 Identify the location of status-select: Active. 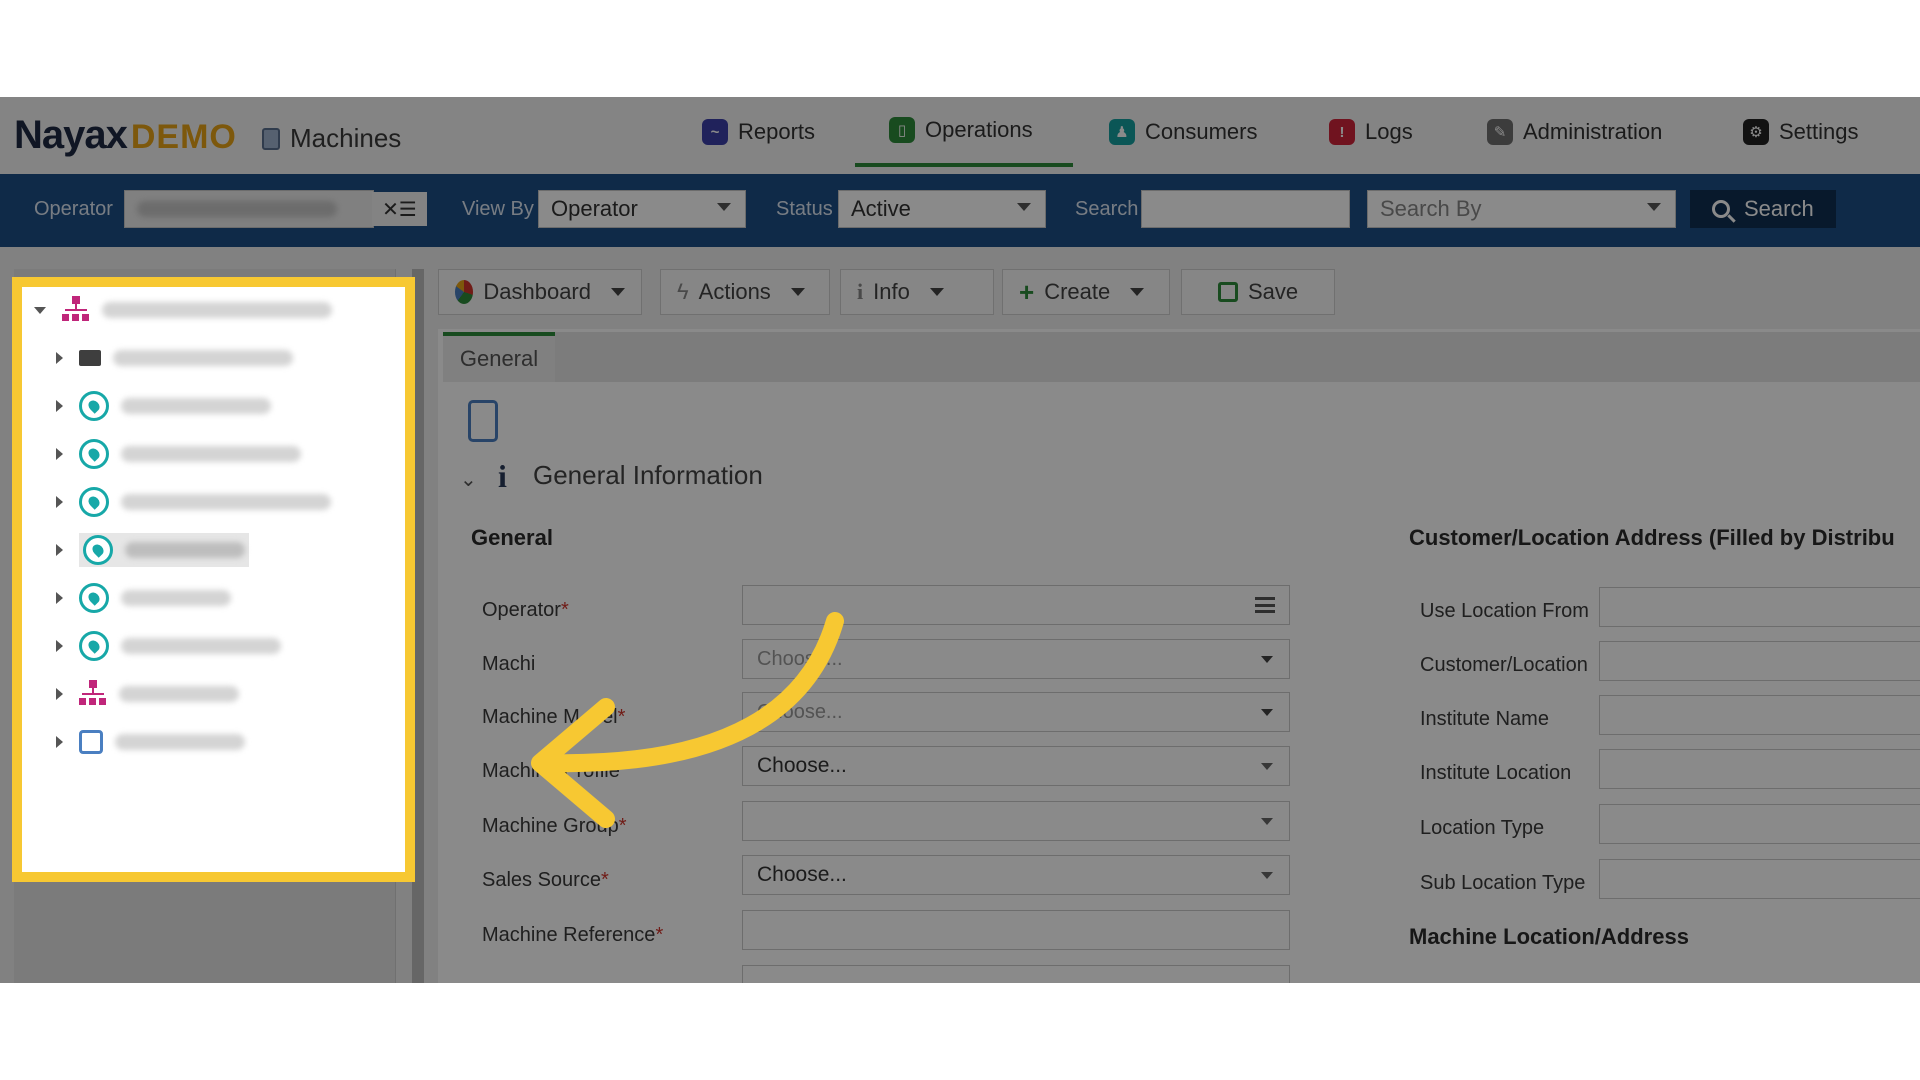
(942, 209).